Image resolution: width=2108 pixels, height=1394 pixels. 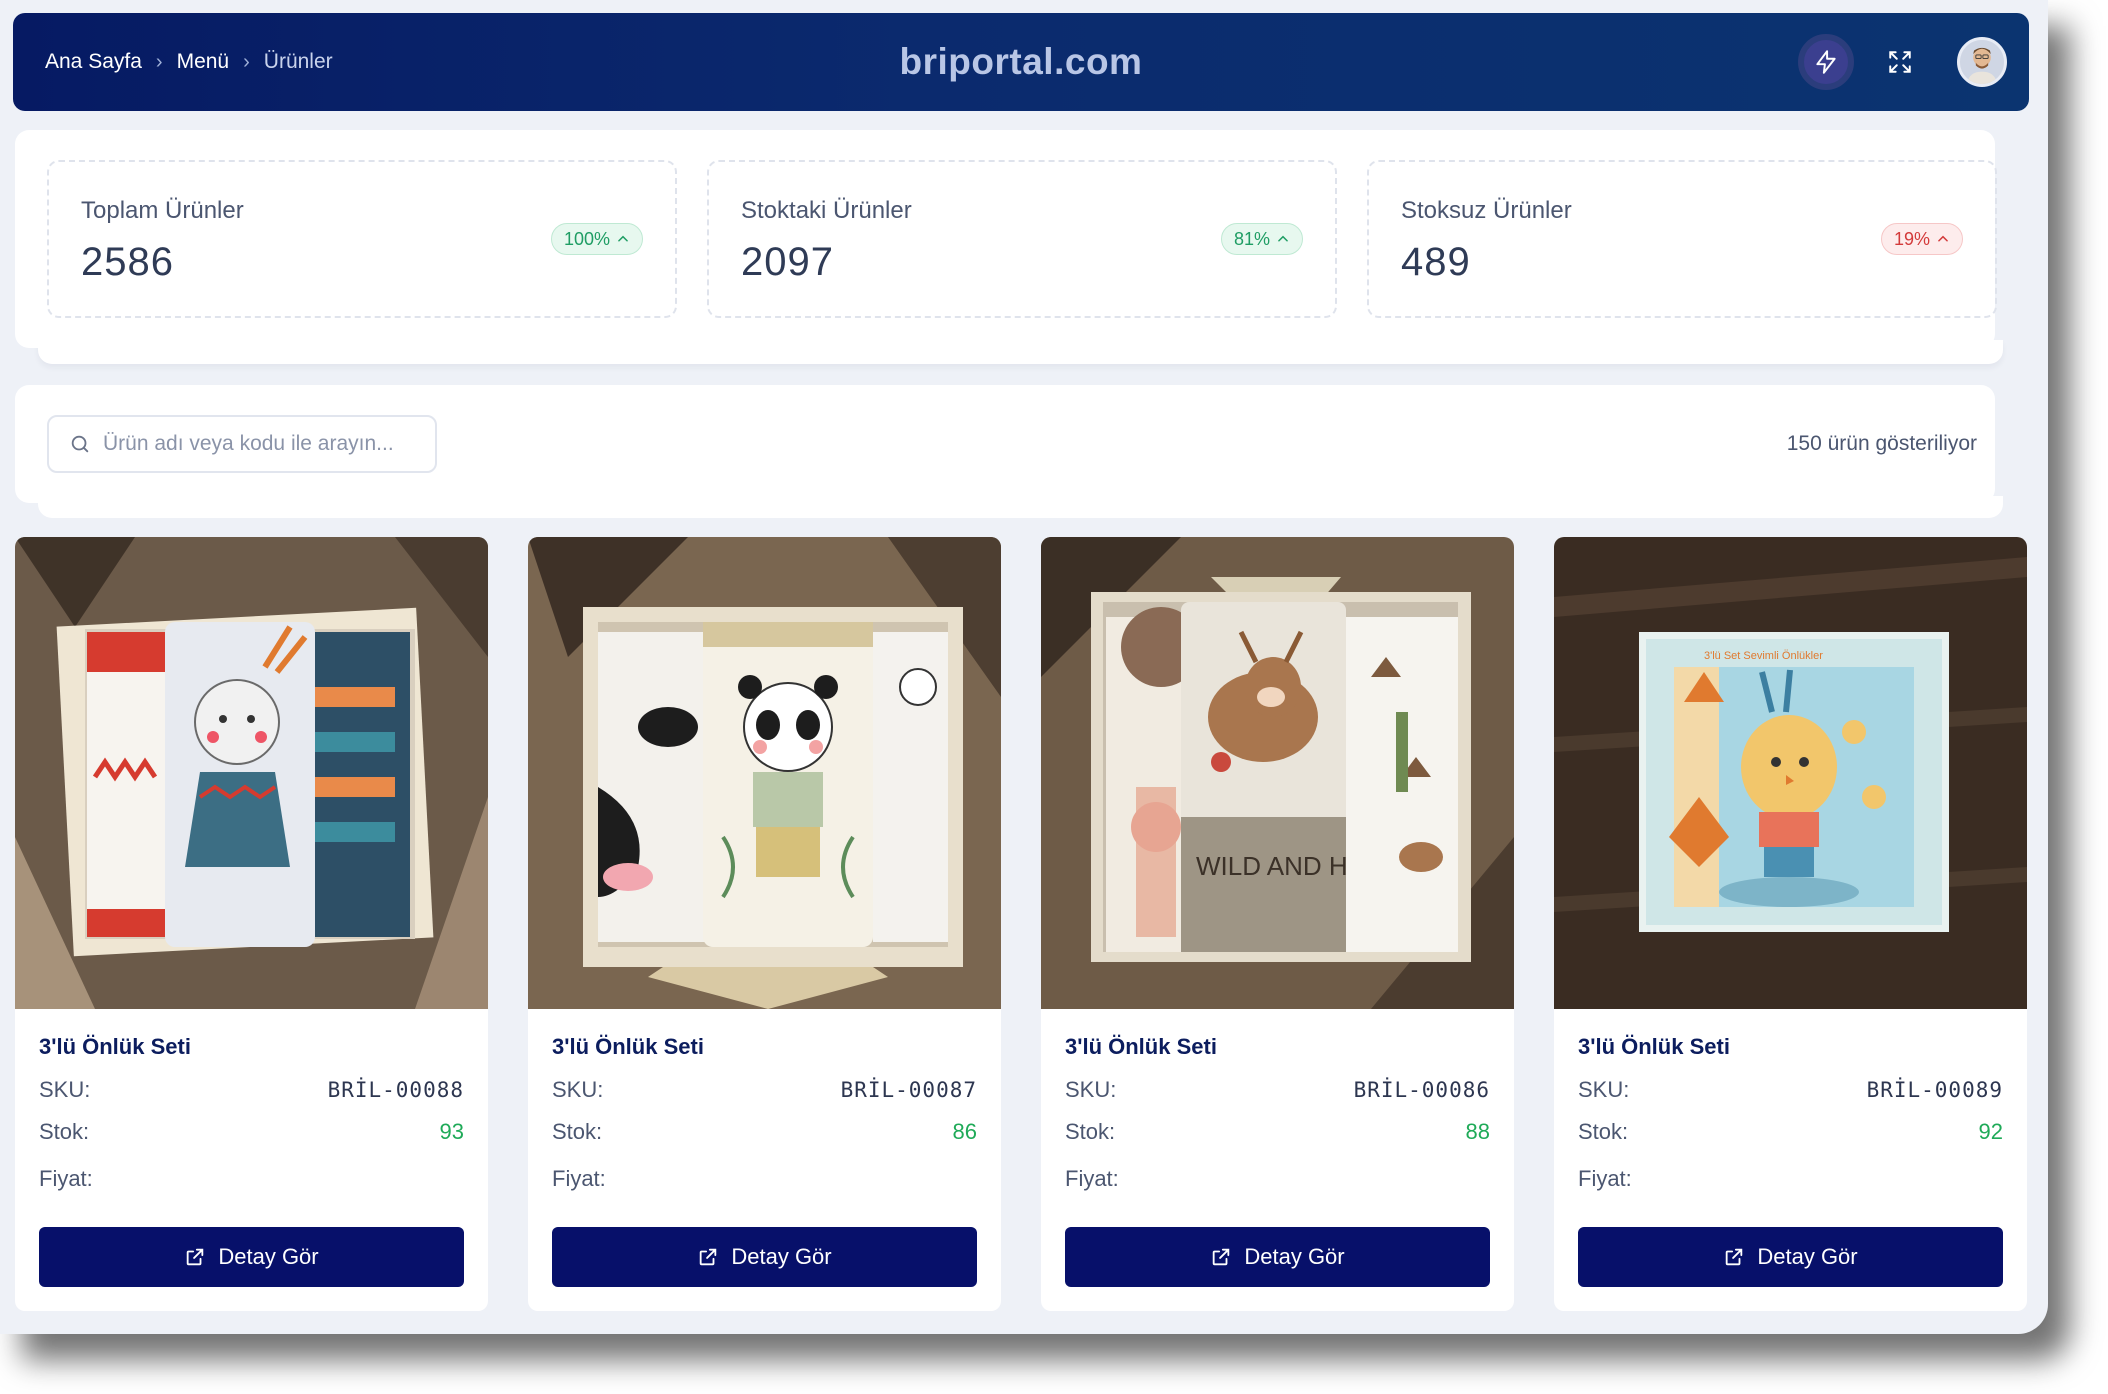 I want to click on quick-action-button, so click(x=1826, y=62).